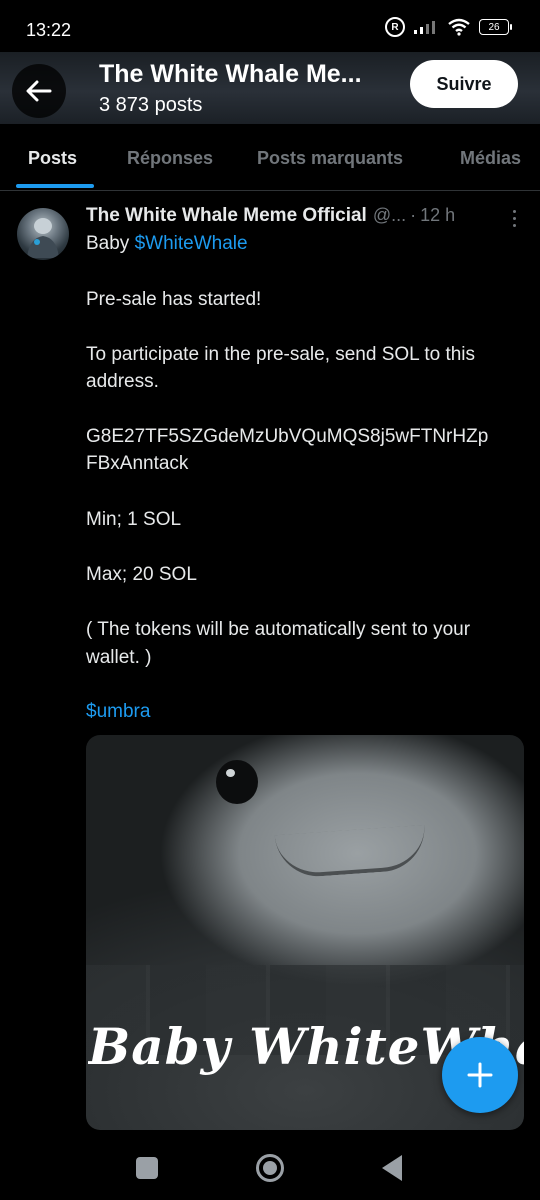 The width and height of the screenshot is (540, 1200). I want to click on avatar, so click(43, 234).